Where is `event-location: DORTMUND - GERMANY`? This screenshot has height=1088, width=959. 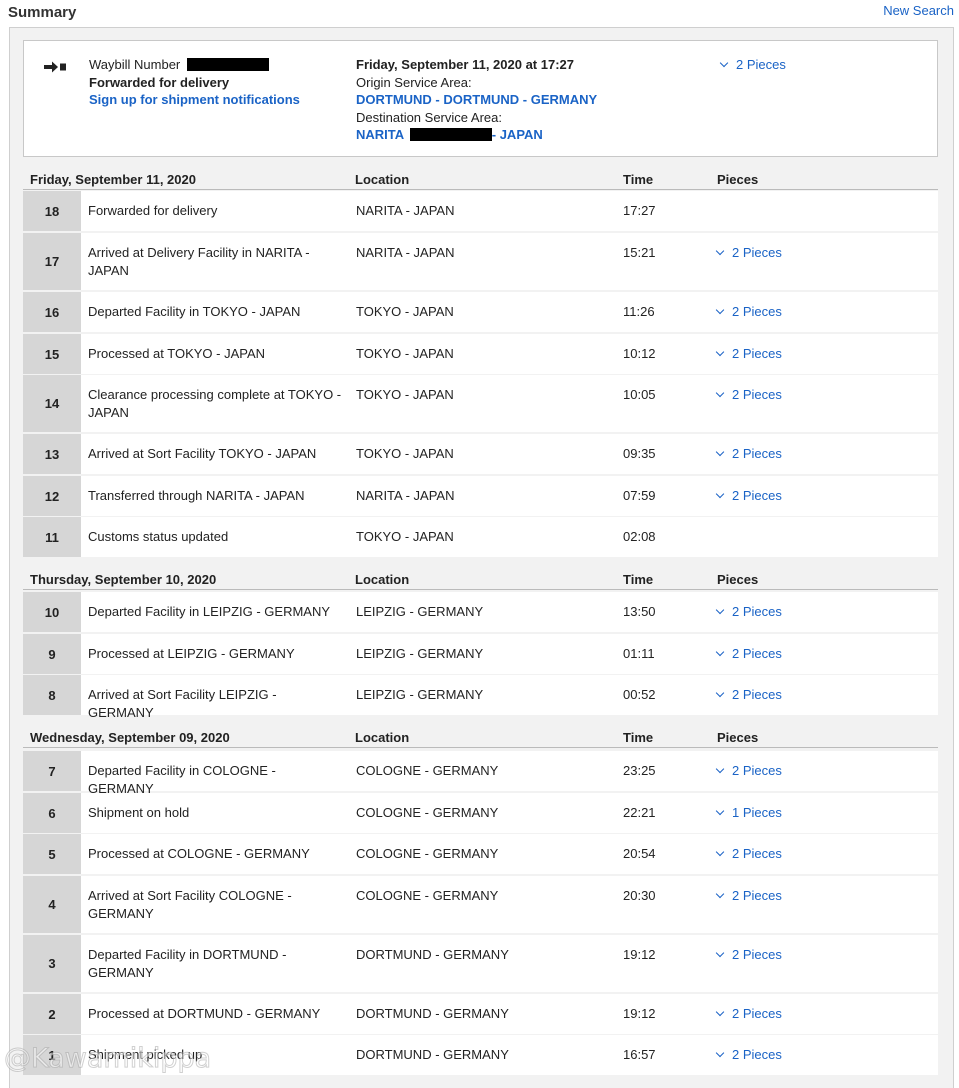
event-location: DORTMUND - GERMANY is located at coordinates (432, 1013).